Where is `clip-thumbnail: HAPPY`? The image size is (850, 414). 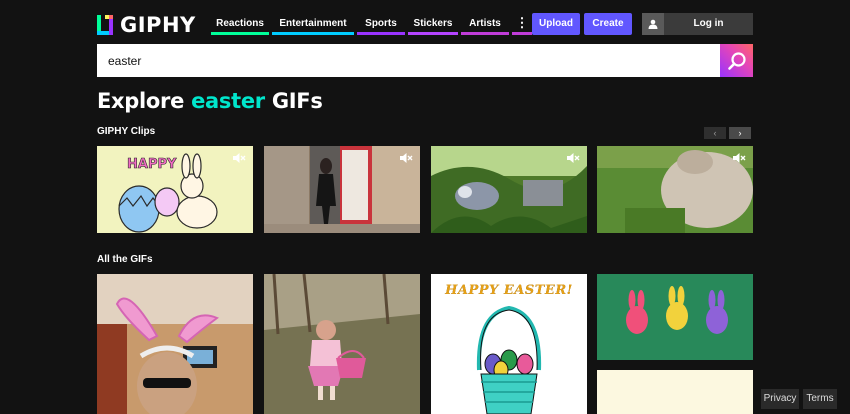
clip-thumbnail: HAPPY is located at coordinates (175, 189).